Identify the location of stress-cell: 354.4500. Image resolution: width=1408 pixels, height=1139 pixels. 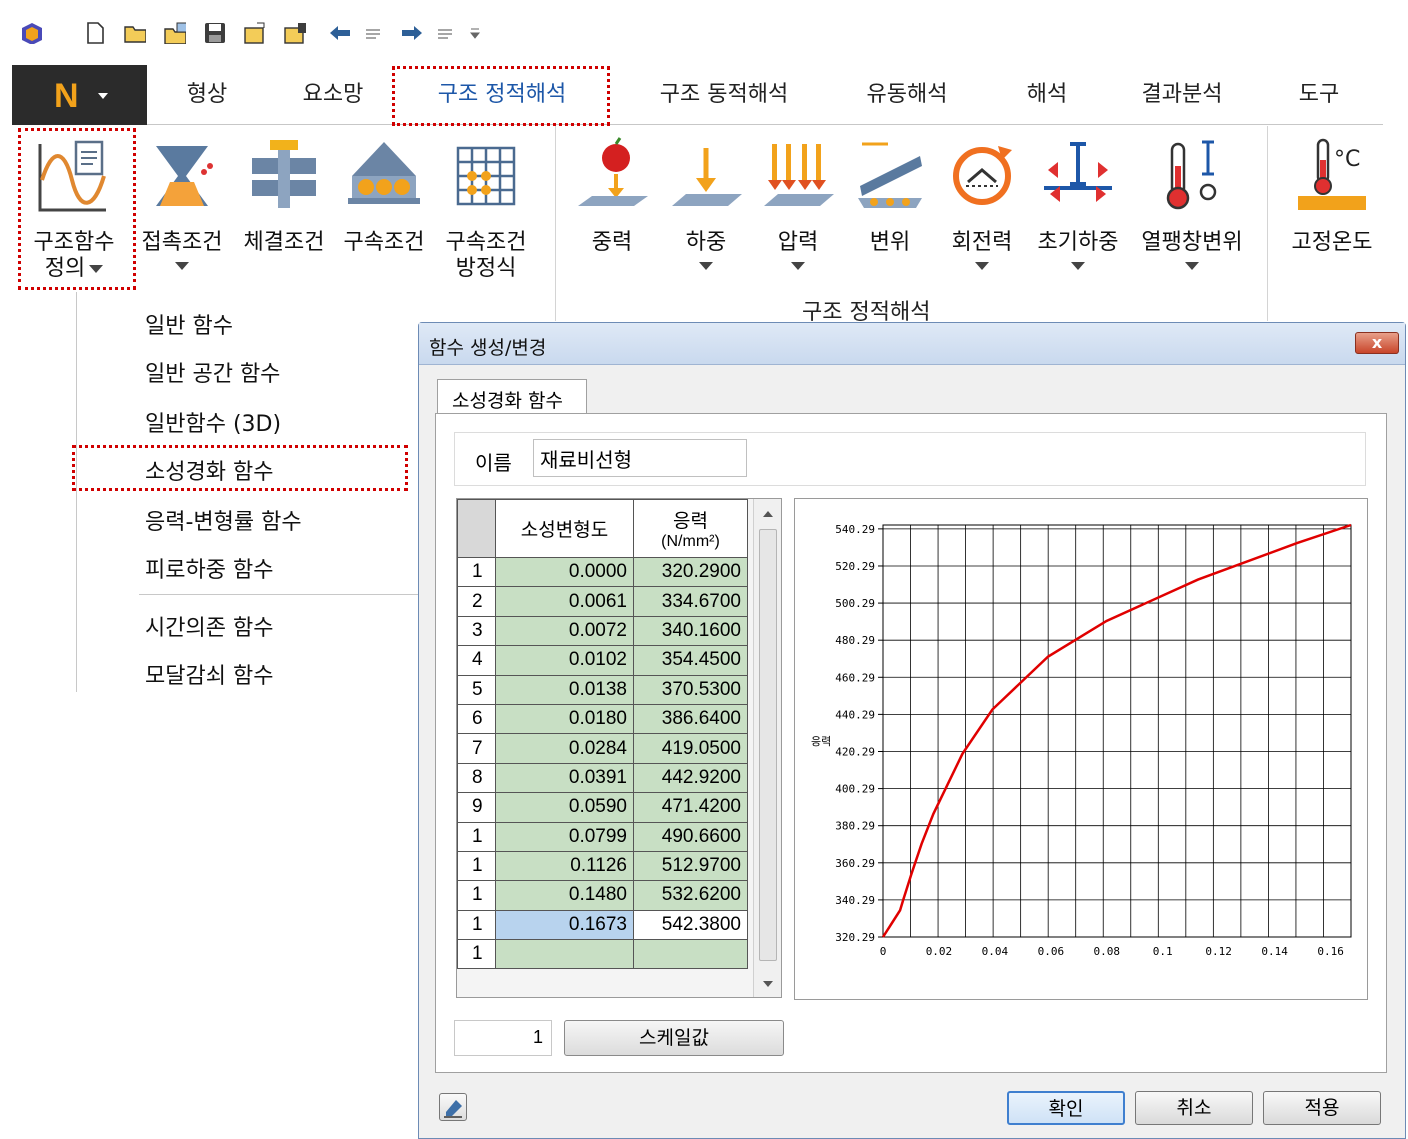
(690, 660).